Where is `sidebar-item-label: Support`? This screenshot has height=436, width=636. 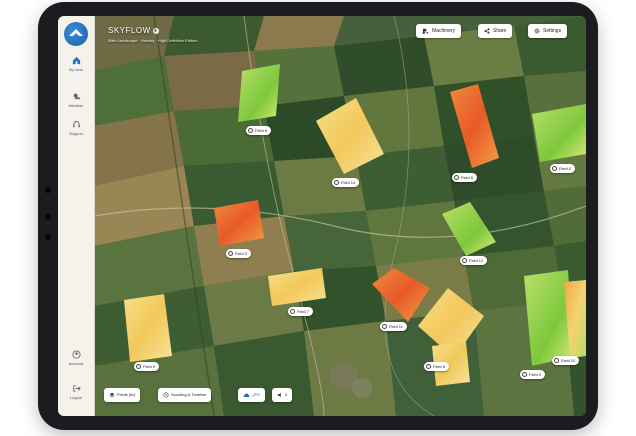
sidebar-item-label: Support is located at coordinates (75, 133).